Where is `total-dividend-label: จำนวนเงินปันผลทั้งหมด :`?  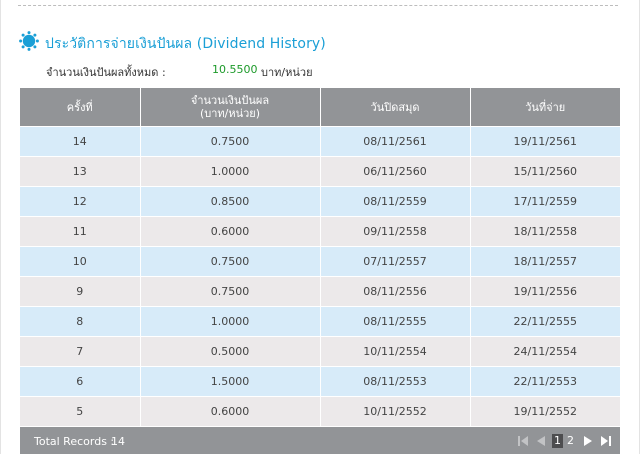
total-dividend-label: จำนวนเงินปันผลทั้งหมด : is located at coordinates (106, 72).